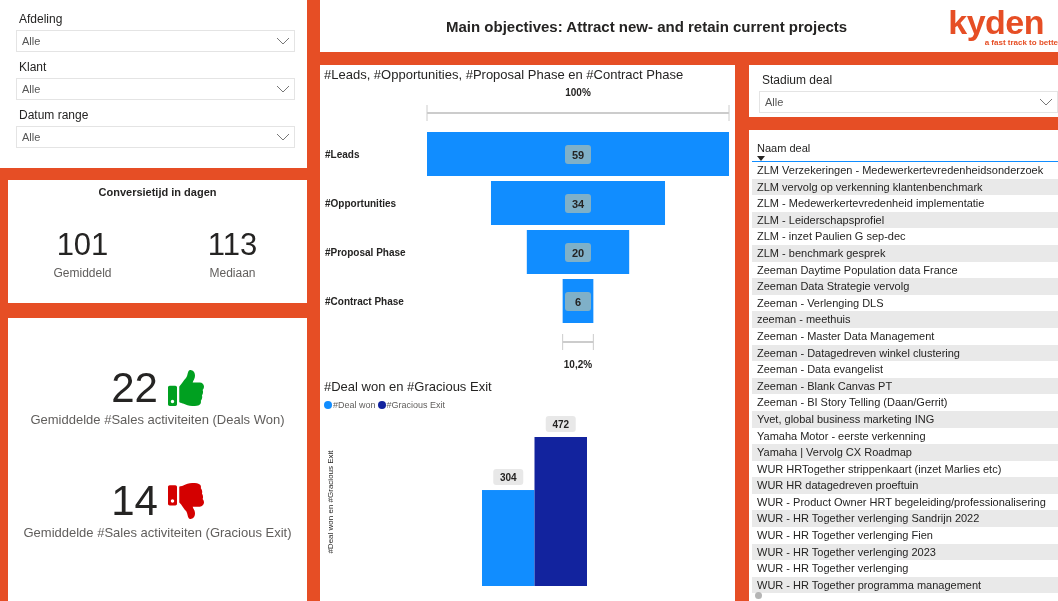  Describe the element at coordinates (342, 154) in the screenshot. I see `category-label: #Leads` at that location.